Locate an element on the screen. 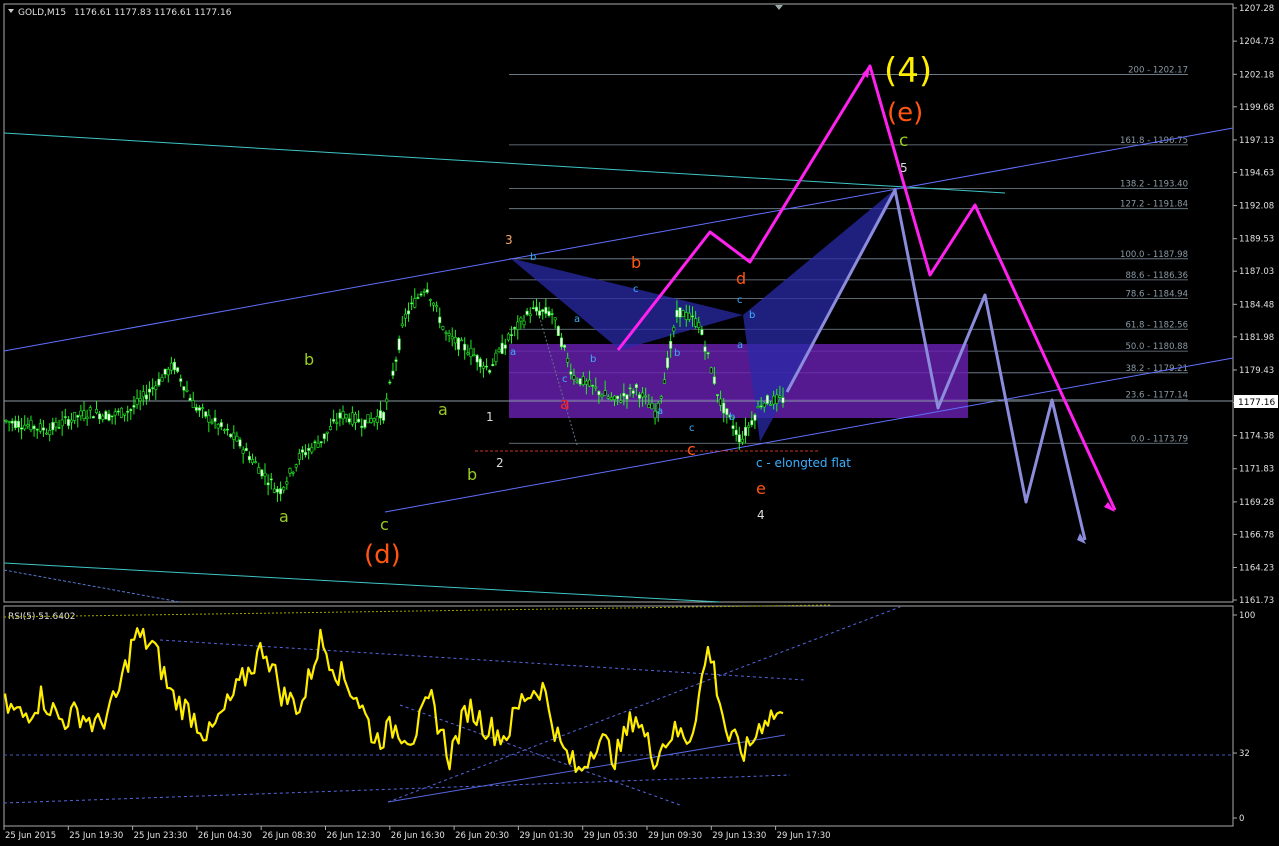 Image resolution: width=1279 pixels, height=846 pixels. symbol-timeframe: GOLD,M15 is located at coordinates (42, 13).